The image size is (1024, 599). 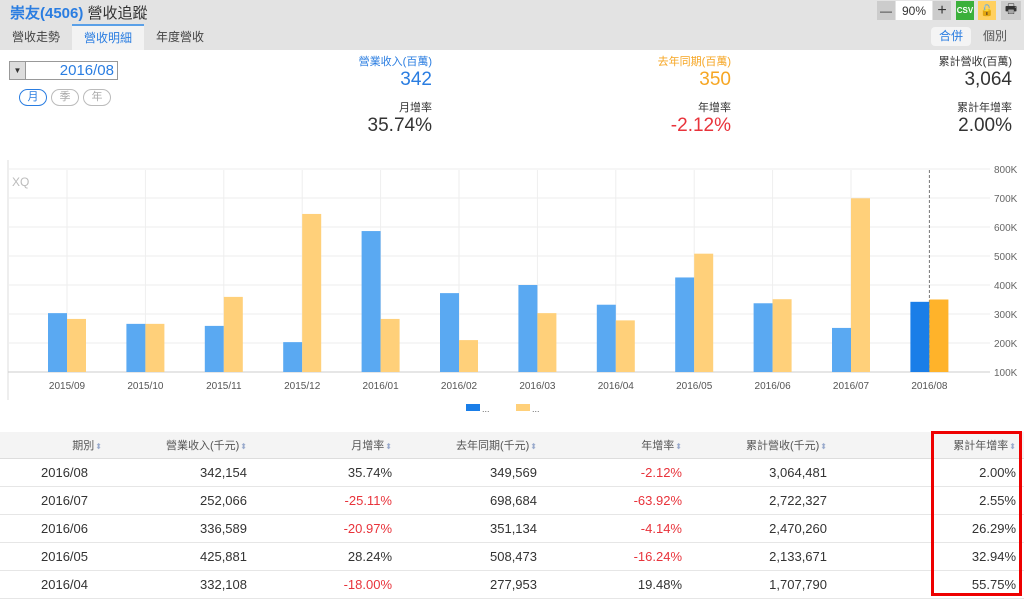 What do you see at coordinates (975, 72) in the screenshot?
I see `cum-stat: 累計營收(百萬) 3,064` at bounding box center [975, 72].